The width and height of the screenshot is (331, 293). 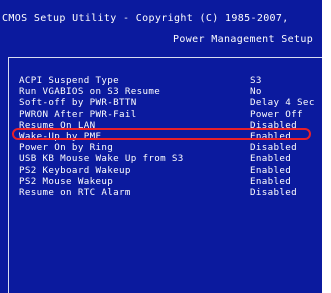 What do you see at coordinates (78, 103) in the screenshot?
I see `setting-name: Soft-off by PWR-BTTN` at bounding box center [78, 103].